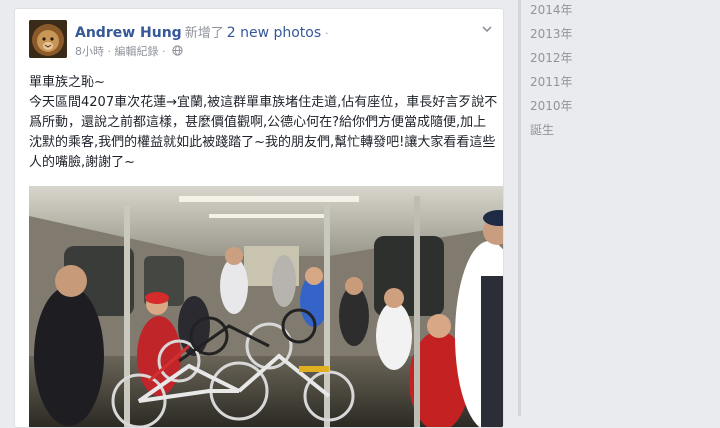  Describe the element at coordinates (551, 132) in the screenshot. I see `timeline-born: 誕生` at that location.